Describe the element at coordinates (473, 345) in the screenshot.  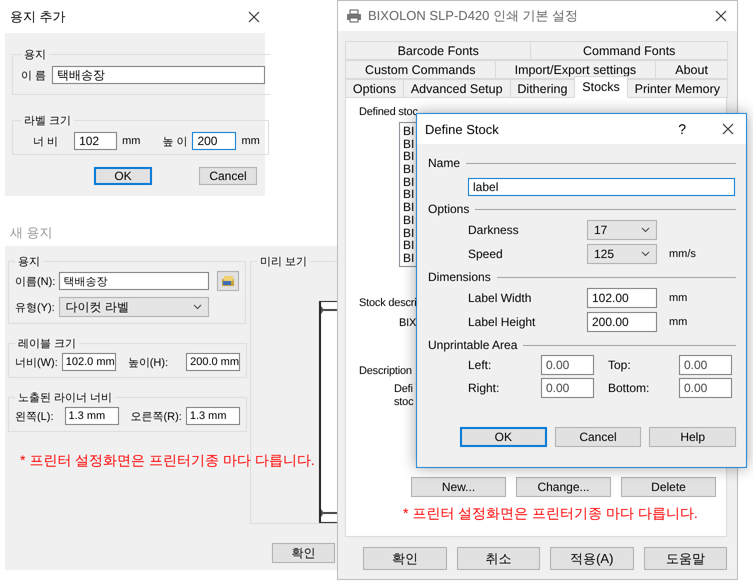
I see `section-label: Unprintable Area` at that location.